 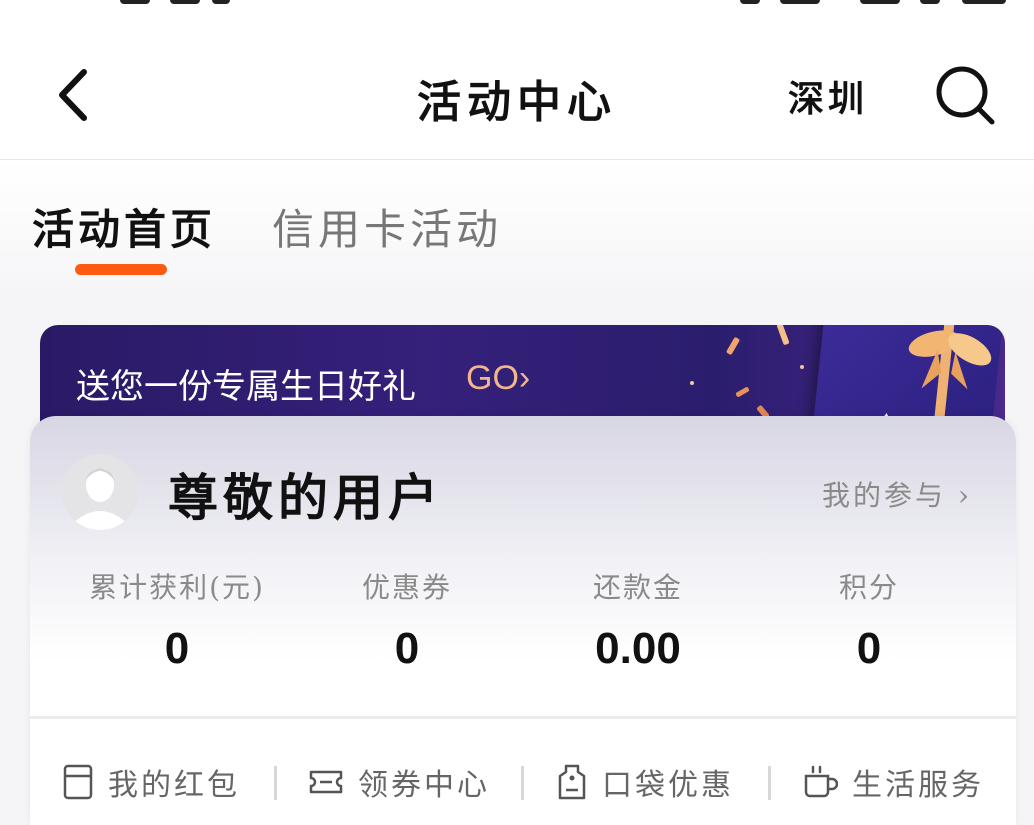 I want to click on search-icon, so click(x=965, y=95).